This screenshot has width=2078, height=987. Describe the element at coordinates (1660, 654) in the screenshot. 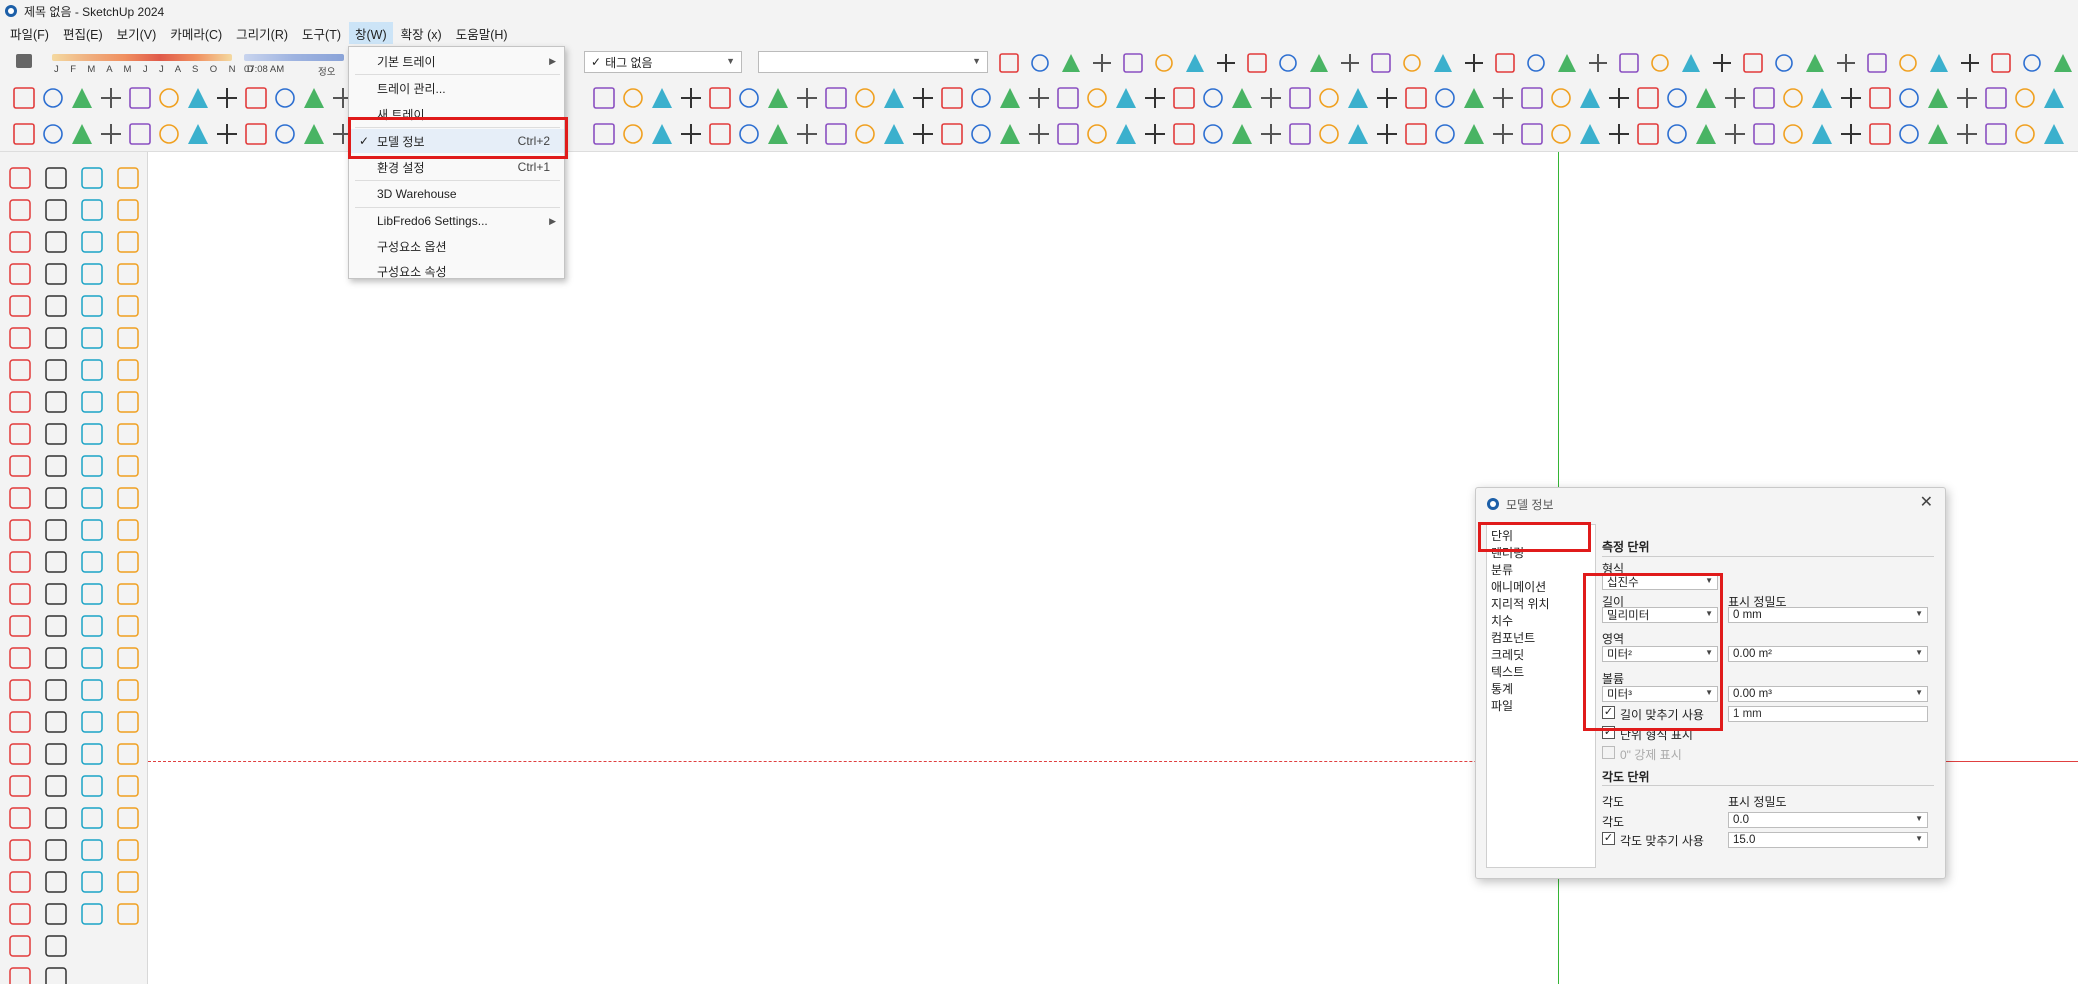

I see `area-unit-select: 미터² ▼` at that location.